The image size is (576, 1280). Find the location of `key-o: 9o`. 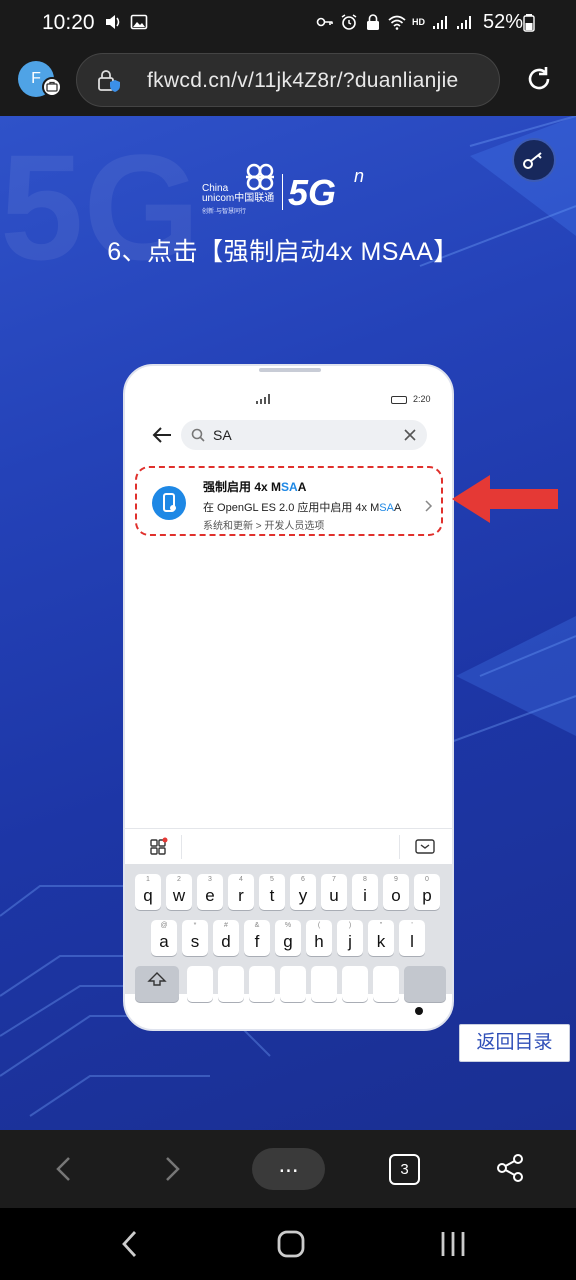

key-o: 9o is located at coordinates (396, 892).